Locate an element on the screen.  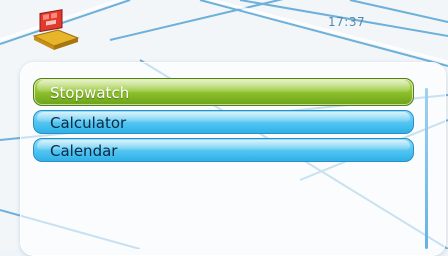
status-clock: 17:37 is located at coordinates (347, 22).